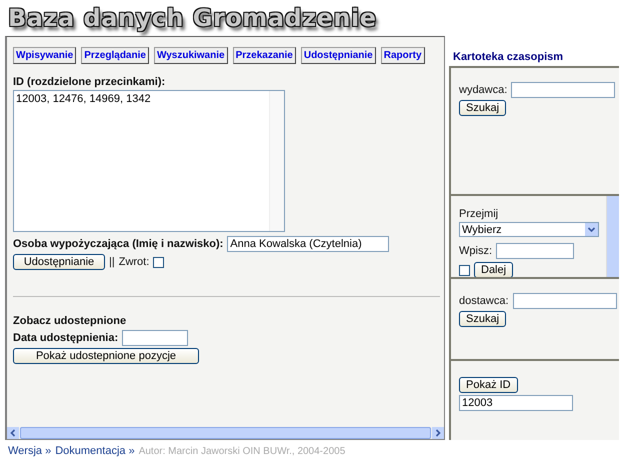 The image size is (624, 462). What do you see at coordinates (479, 214) in the screenshot?
I see `take-over-label: Przejmij` at bounding box center [479, 214].